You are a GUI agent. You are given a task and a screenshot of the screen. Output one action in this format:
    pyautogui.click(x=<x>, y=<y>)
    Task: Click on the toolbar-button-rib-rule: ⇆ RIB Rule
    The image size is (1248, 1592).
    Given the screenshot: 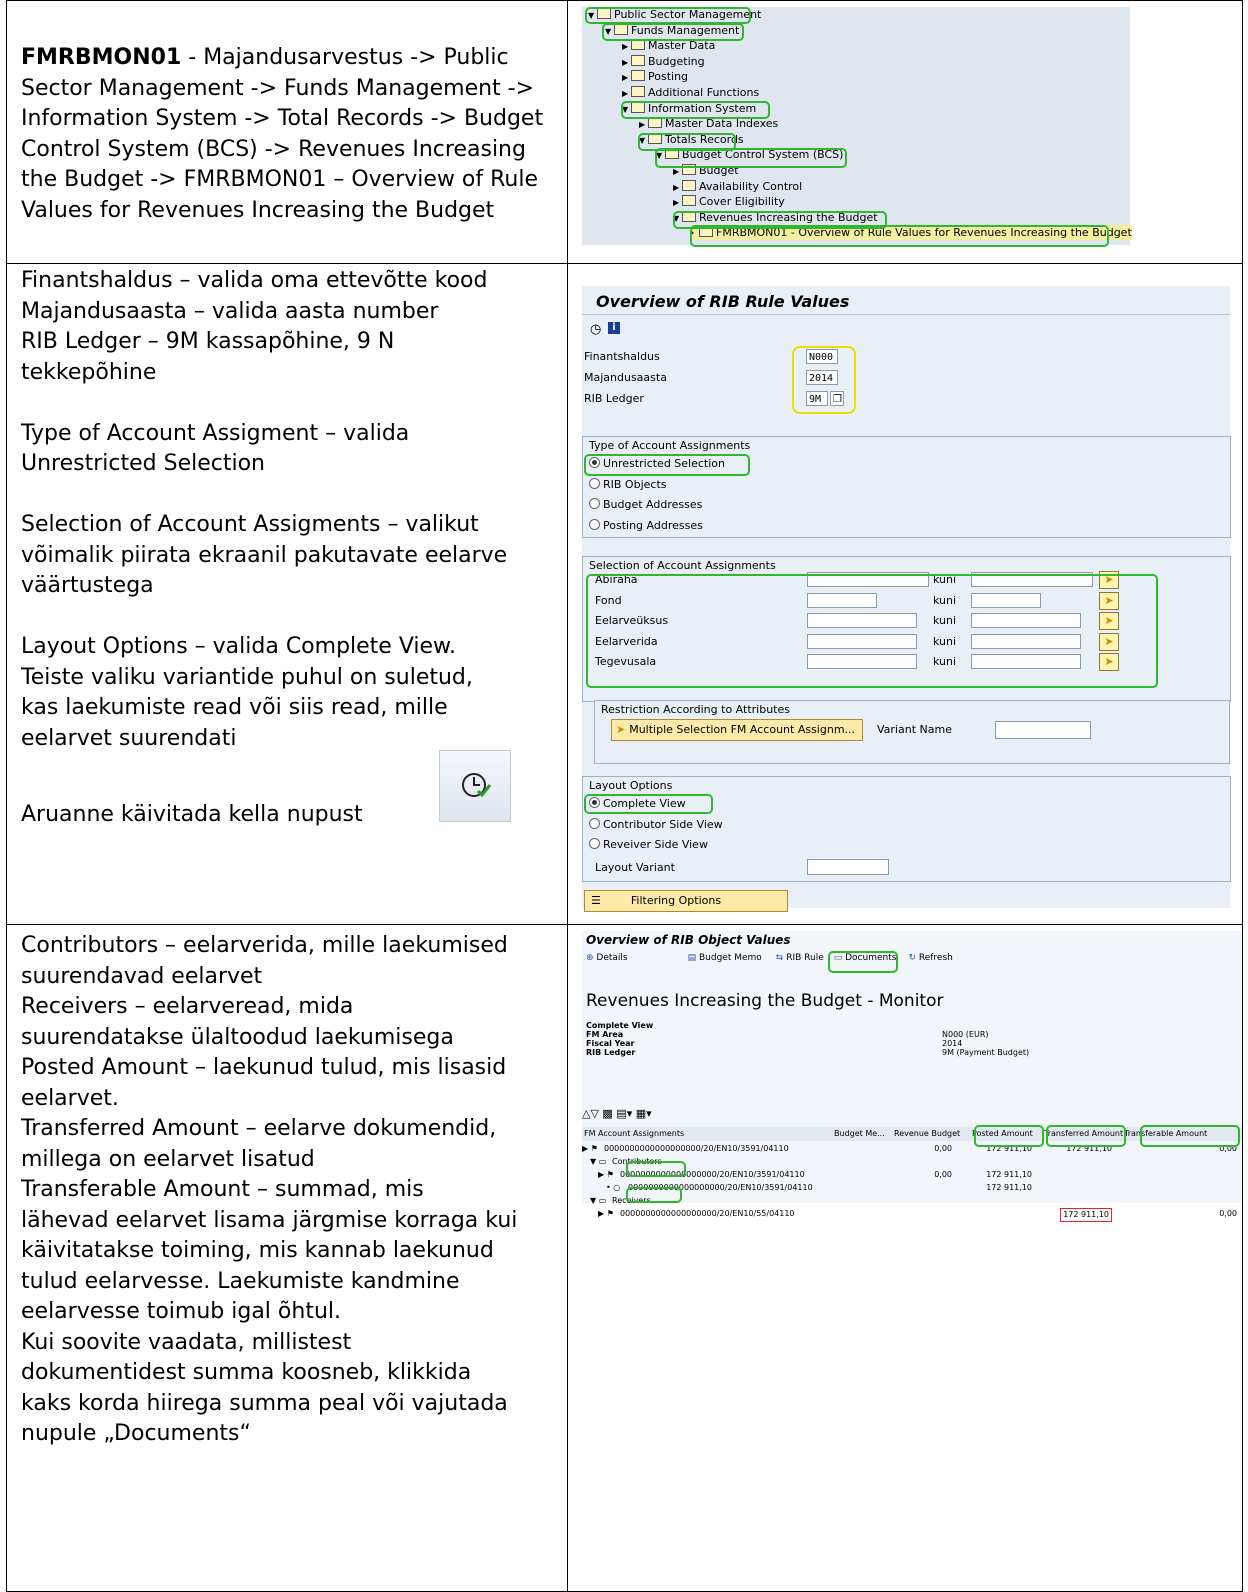 What is the action you would take?
    pyautogui.click(x=800, y=958)
    